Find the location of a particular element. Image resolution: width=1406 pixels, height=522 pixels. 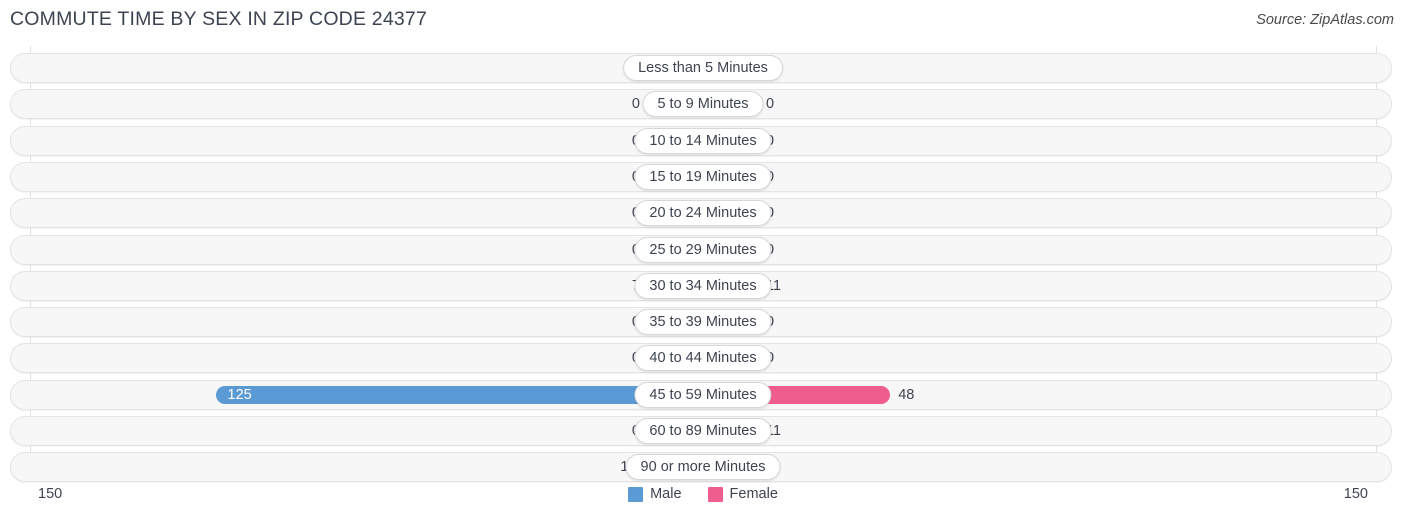

chart-row: 0 010 to 14 Minutes is located at coordinates (703, 140).